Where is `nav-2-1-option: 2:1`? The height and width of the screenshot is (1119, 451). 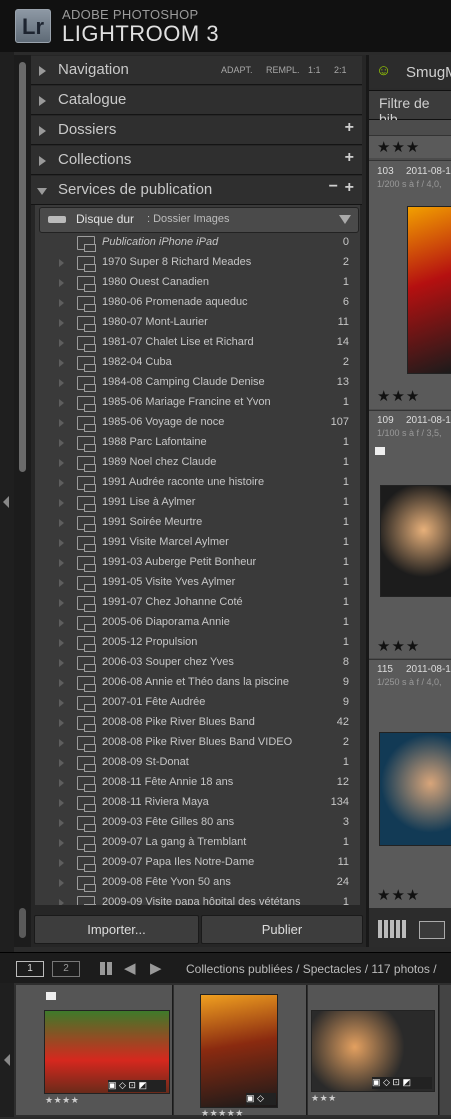
nav-2-1-option: 2:1 is located at coordinates (340, 70).